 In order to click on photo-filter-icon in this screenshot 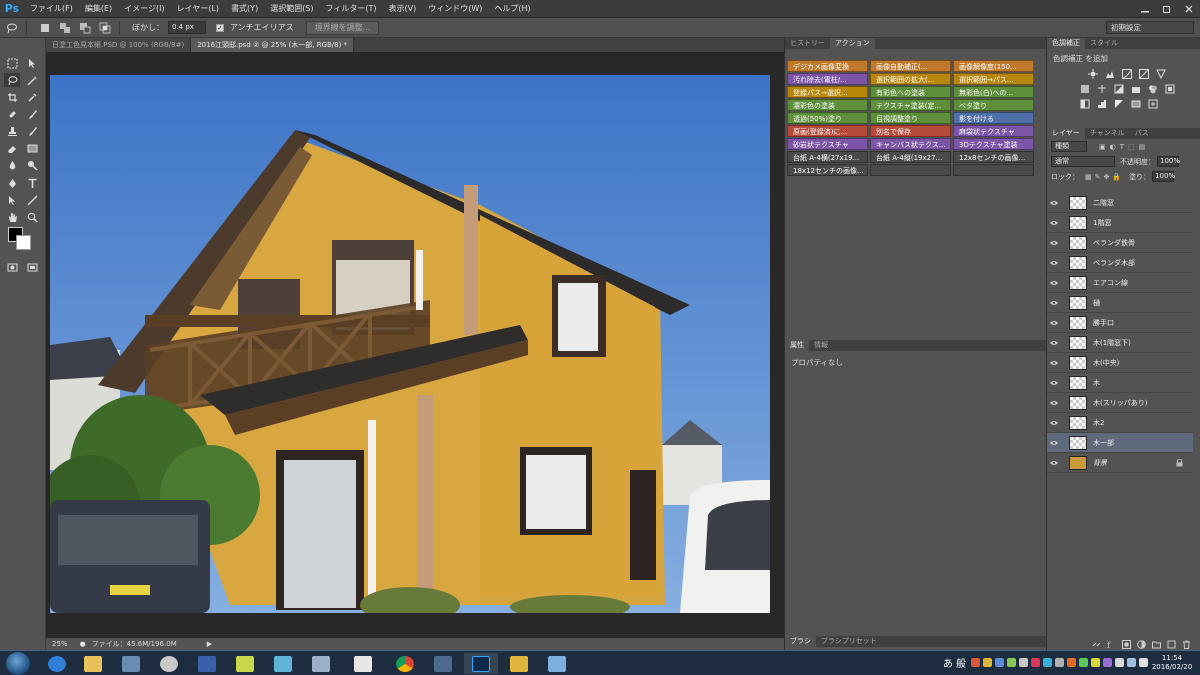, I will do `click(1135, 88)`.